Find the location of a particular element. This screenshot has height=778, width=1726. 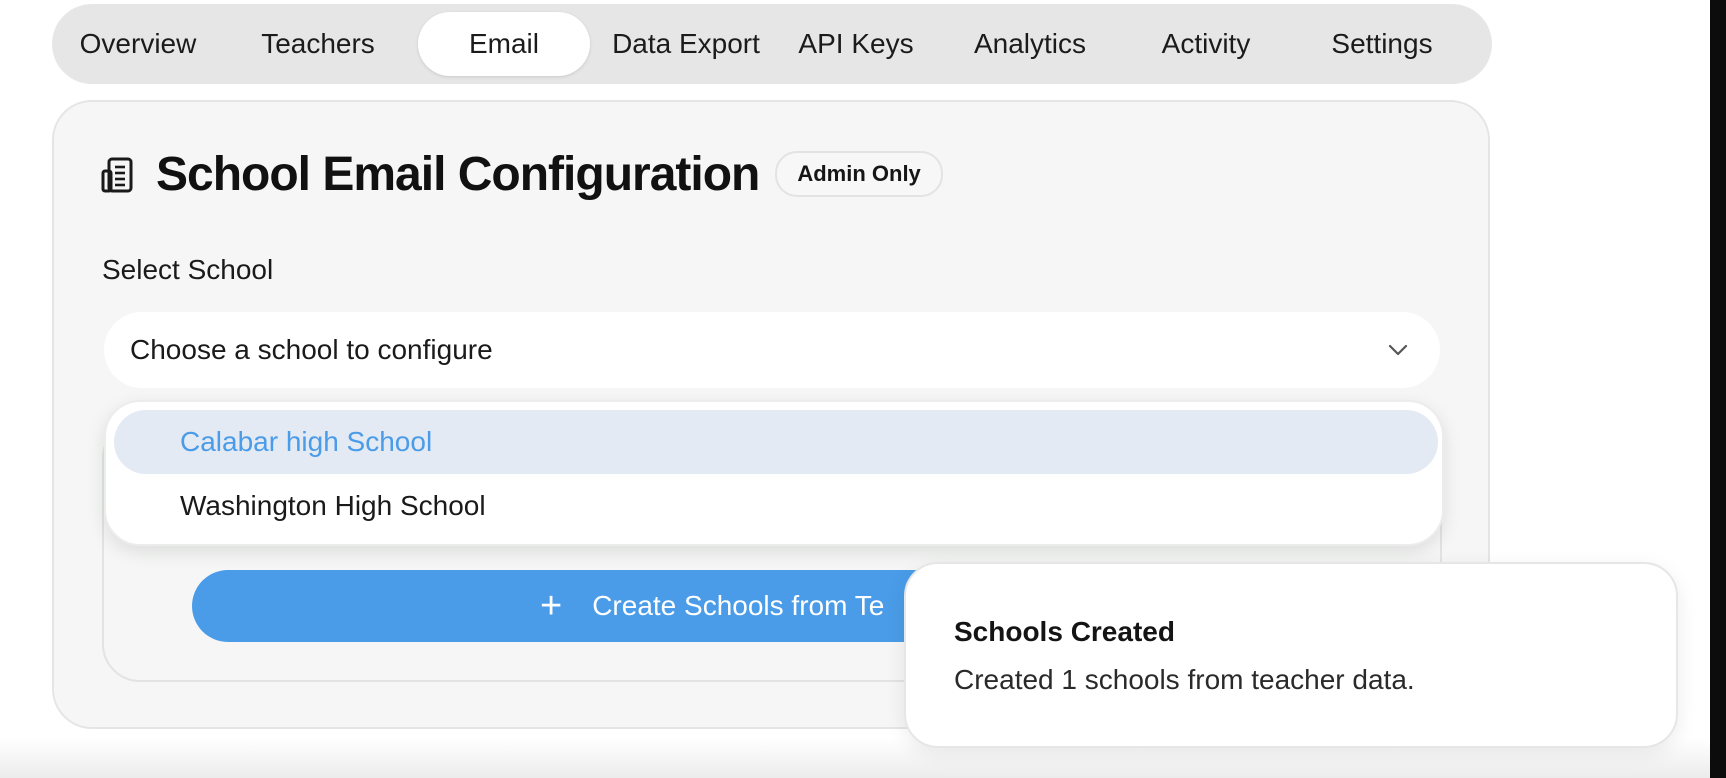

tab-email: Email is located at coordinates (504, 44).